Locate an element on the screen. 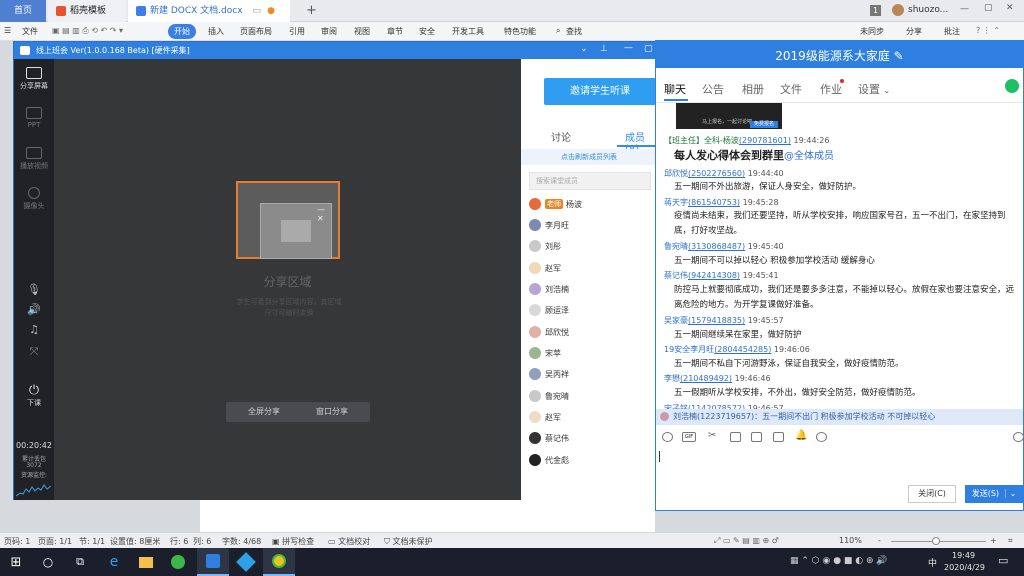  list-item: 赵军 is located at coordinates (592, 419).